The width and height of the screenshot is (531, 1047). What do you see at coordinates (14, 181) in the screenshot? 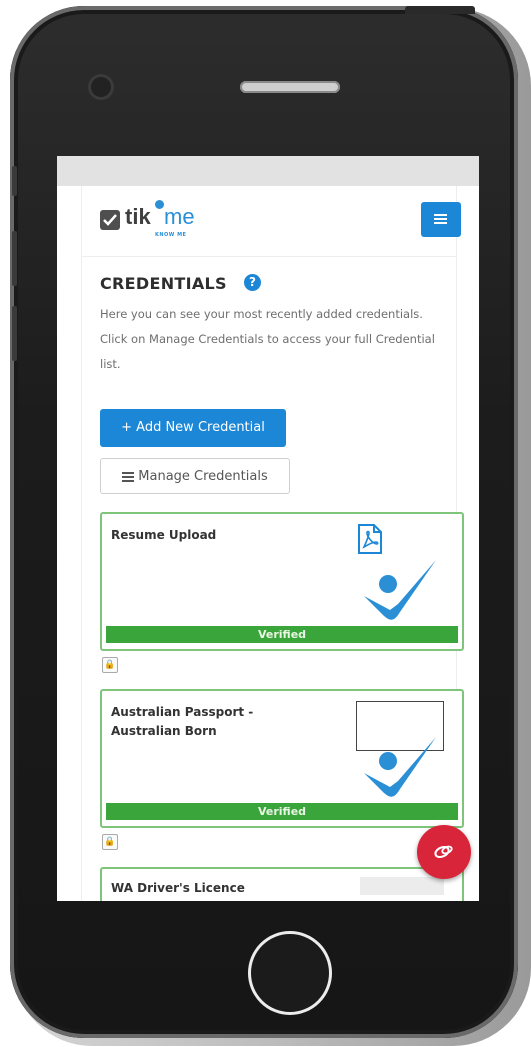
I see `mute-switch` at bounding box center [14, 181].